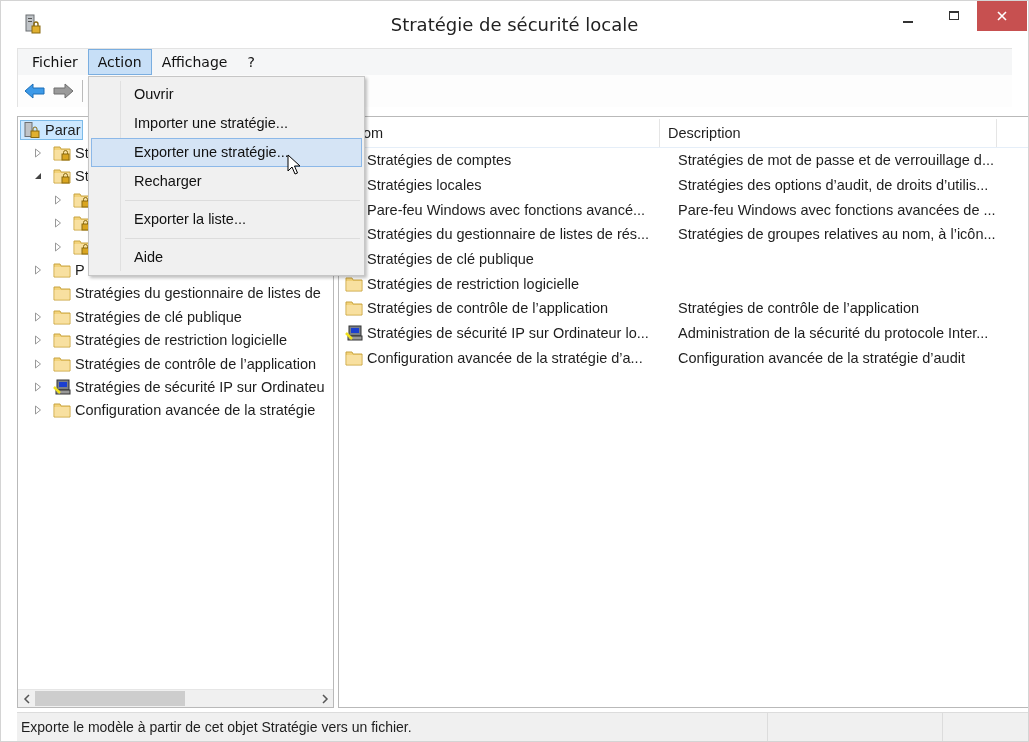 Image resolution: width=1029 pixels, height=742 pixels. What do you see at coordinates (251, 62) in the screenshot?
I see `menu-item: ?` at bounding box center [251, 62].